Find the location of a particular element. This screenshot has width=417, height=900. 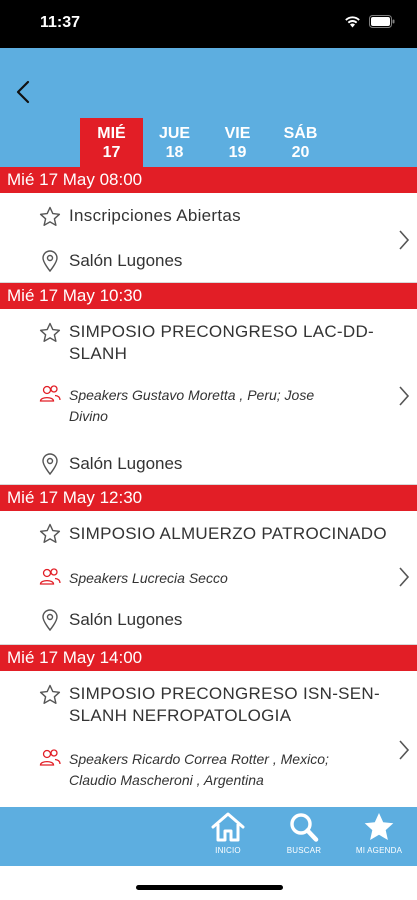

status-time: 11:37 is located at coordinates (60, 22).